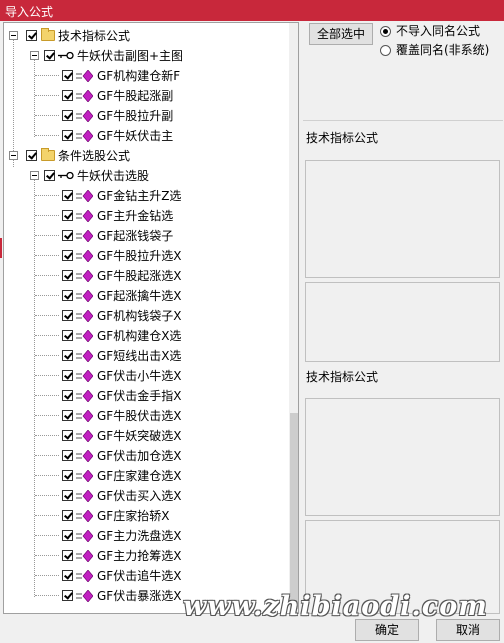  I want to click on tree-item: GF主力抢筹选X, so click(144, 556).